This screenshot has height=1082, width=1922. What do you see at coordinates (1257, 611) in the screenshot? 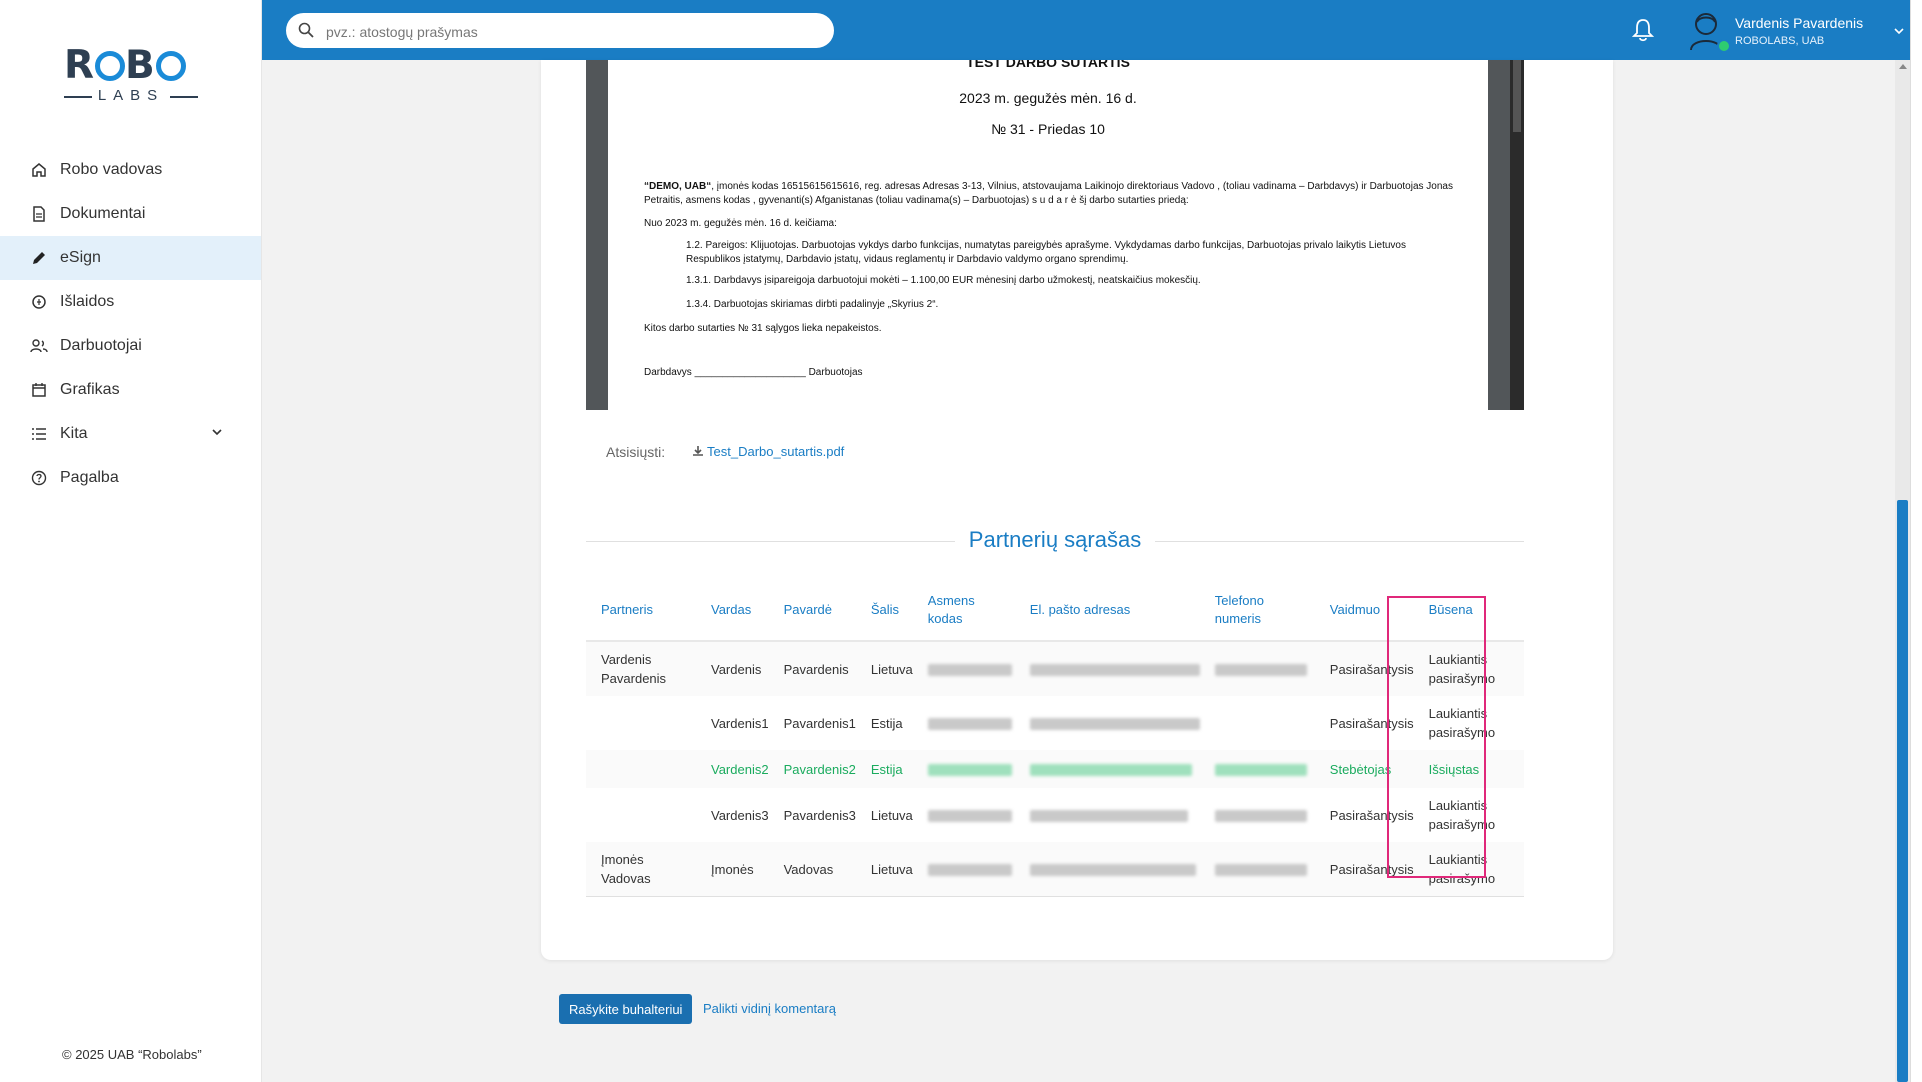
I see `col-phone: Telefono numeris` at bounding box center [1257, 611].